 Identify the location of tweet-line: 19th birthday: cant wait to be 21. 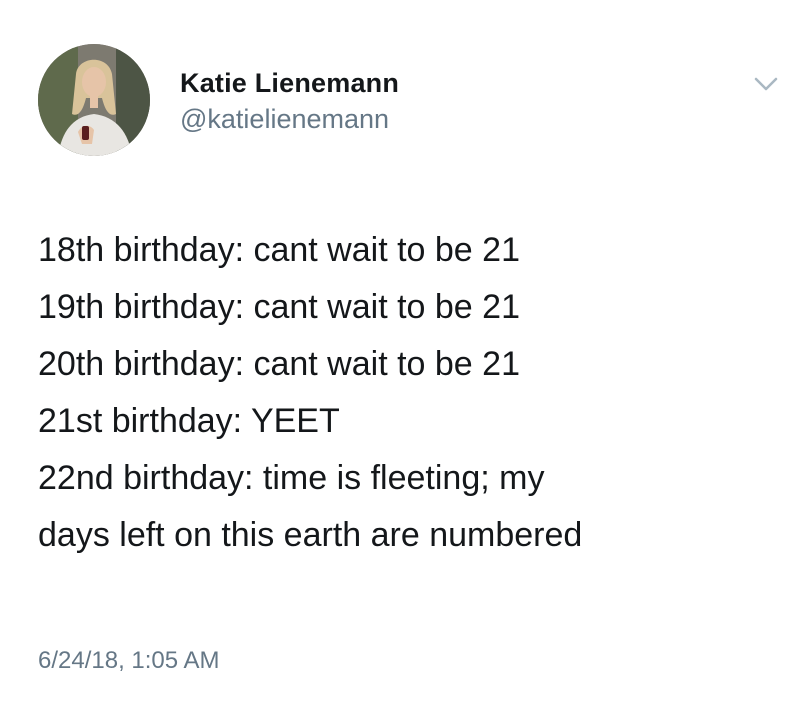
(279, 307).